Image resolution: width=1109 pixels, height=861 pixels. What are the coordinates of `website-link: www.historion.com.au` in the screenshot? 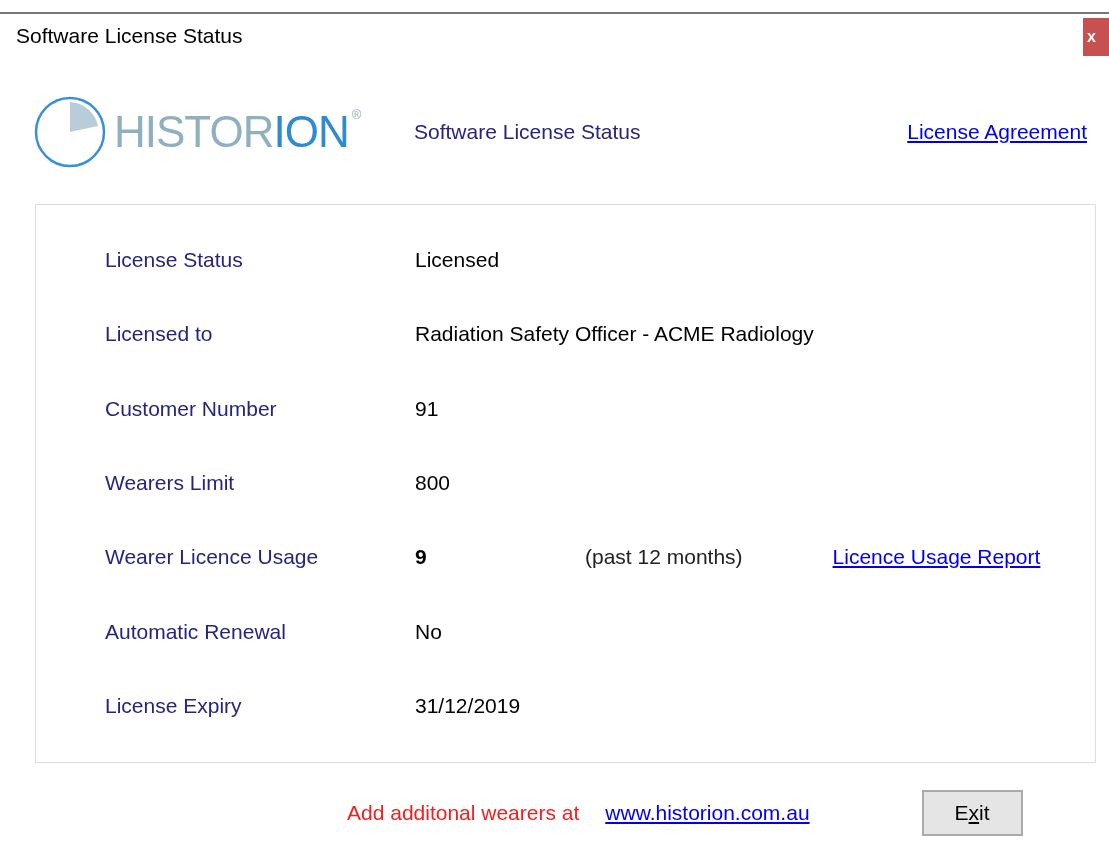 It's located at (707, 813).